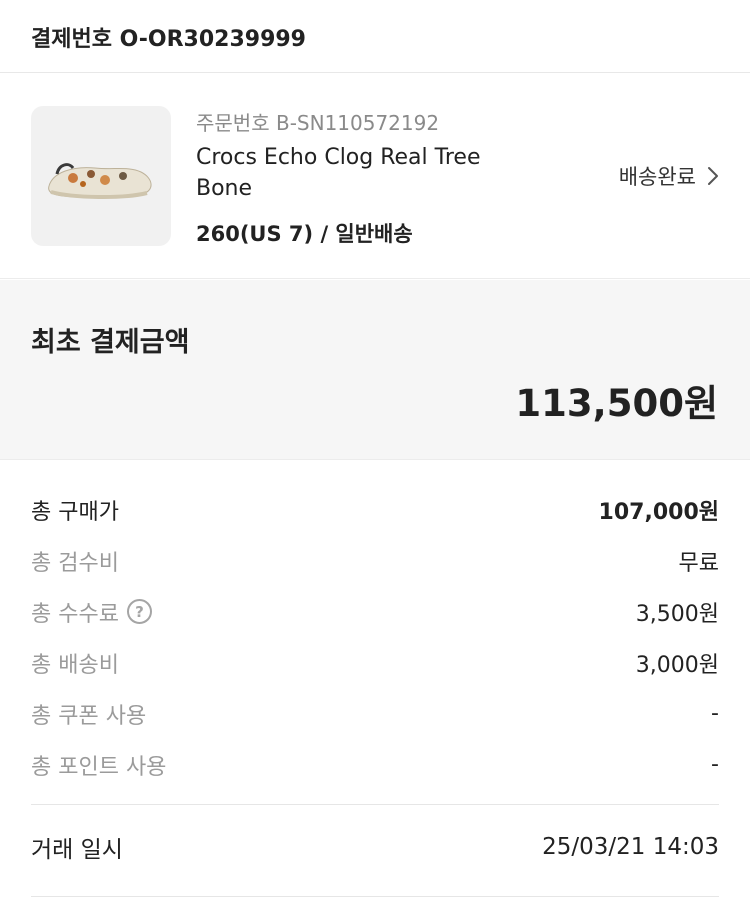 The width and height of the screenshot is (750, 920). What do you see at coordinates (375, 662) in the screenshot?
I see `breakdown-row-shipping: 총 배송비 3,000원` at bounding box center [375, 662].